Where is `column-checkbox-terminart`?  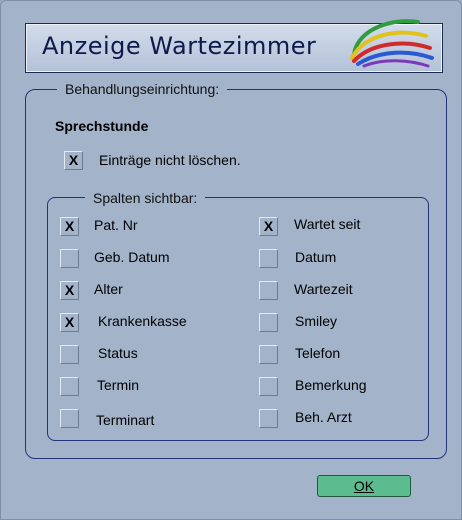 column-checkbox-terminart is located at coordinates (69, 418).